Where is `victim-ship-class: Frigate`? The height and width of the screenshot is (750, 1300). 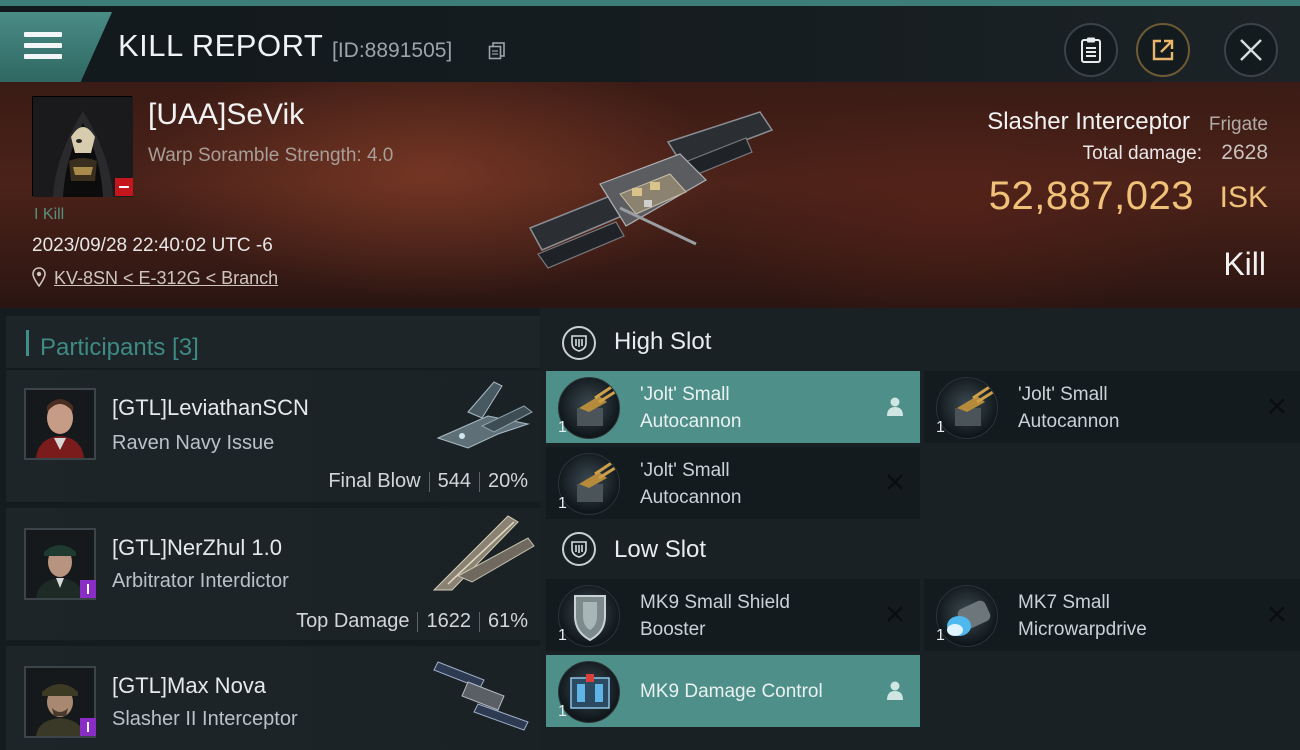 victim-ship-class: Frigate is located at coordinates (1238, 124).